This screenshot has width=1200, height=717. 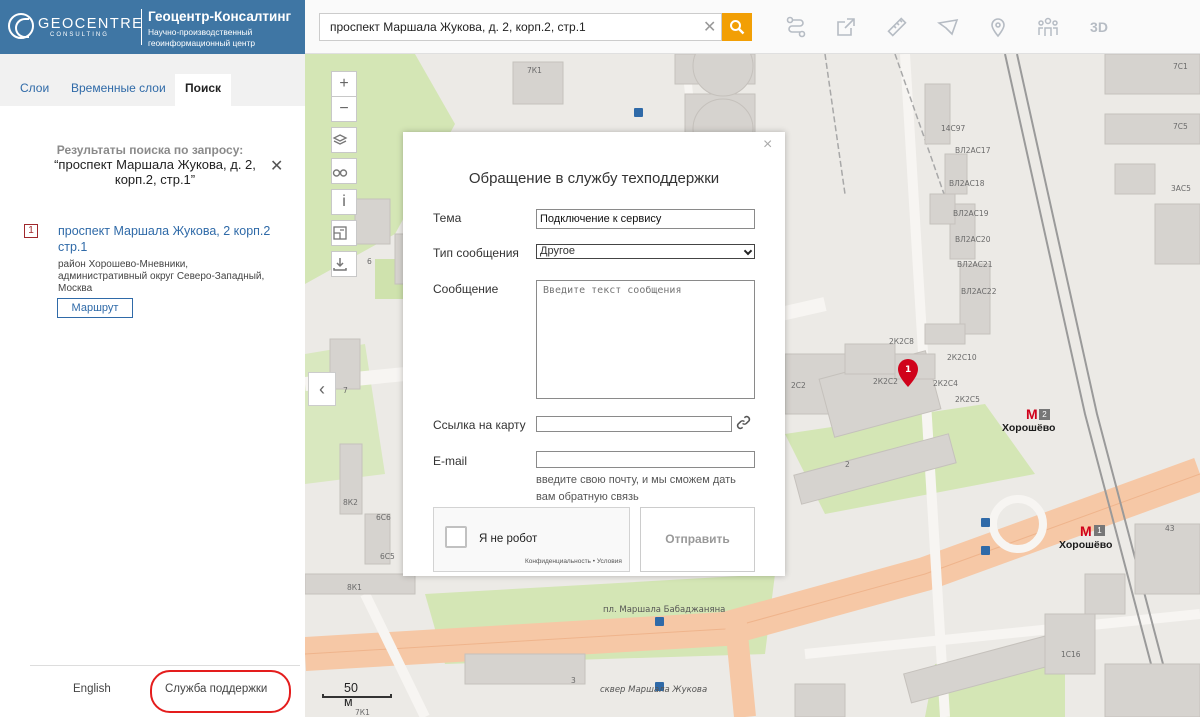 I want to click on logo-icon, so click(x=21, y=26).